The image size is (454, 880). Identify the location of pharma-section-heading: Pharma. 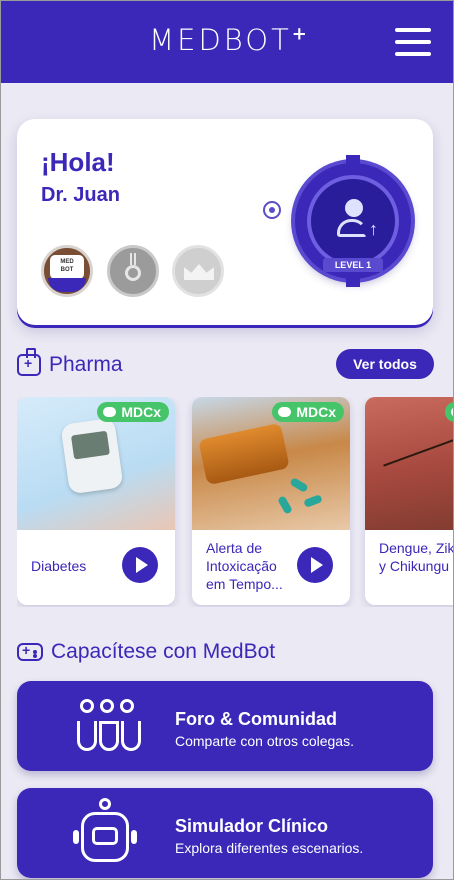
(70, 364).